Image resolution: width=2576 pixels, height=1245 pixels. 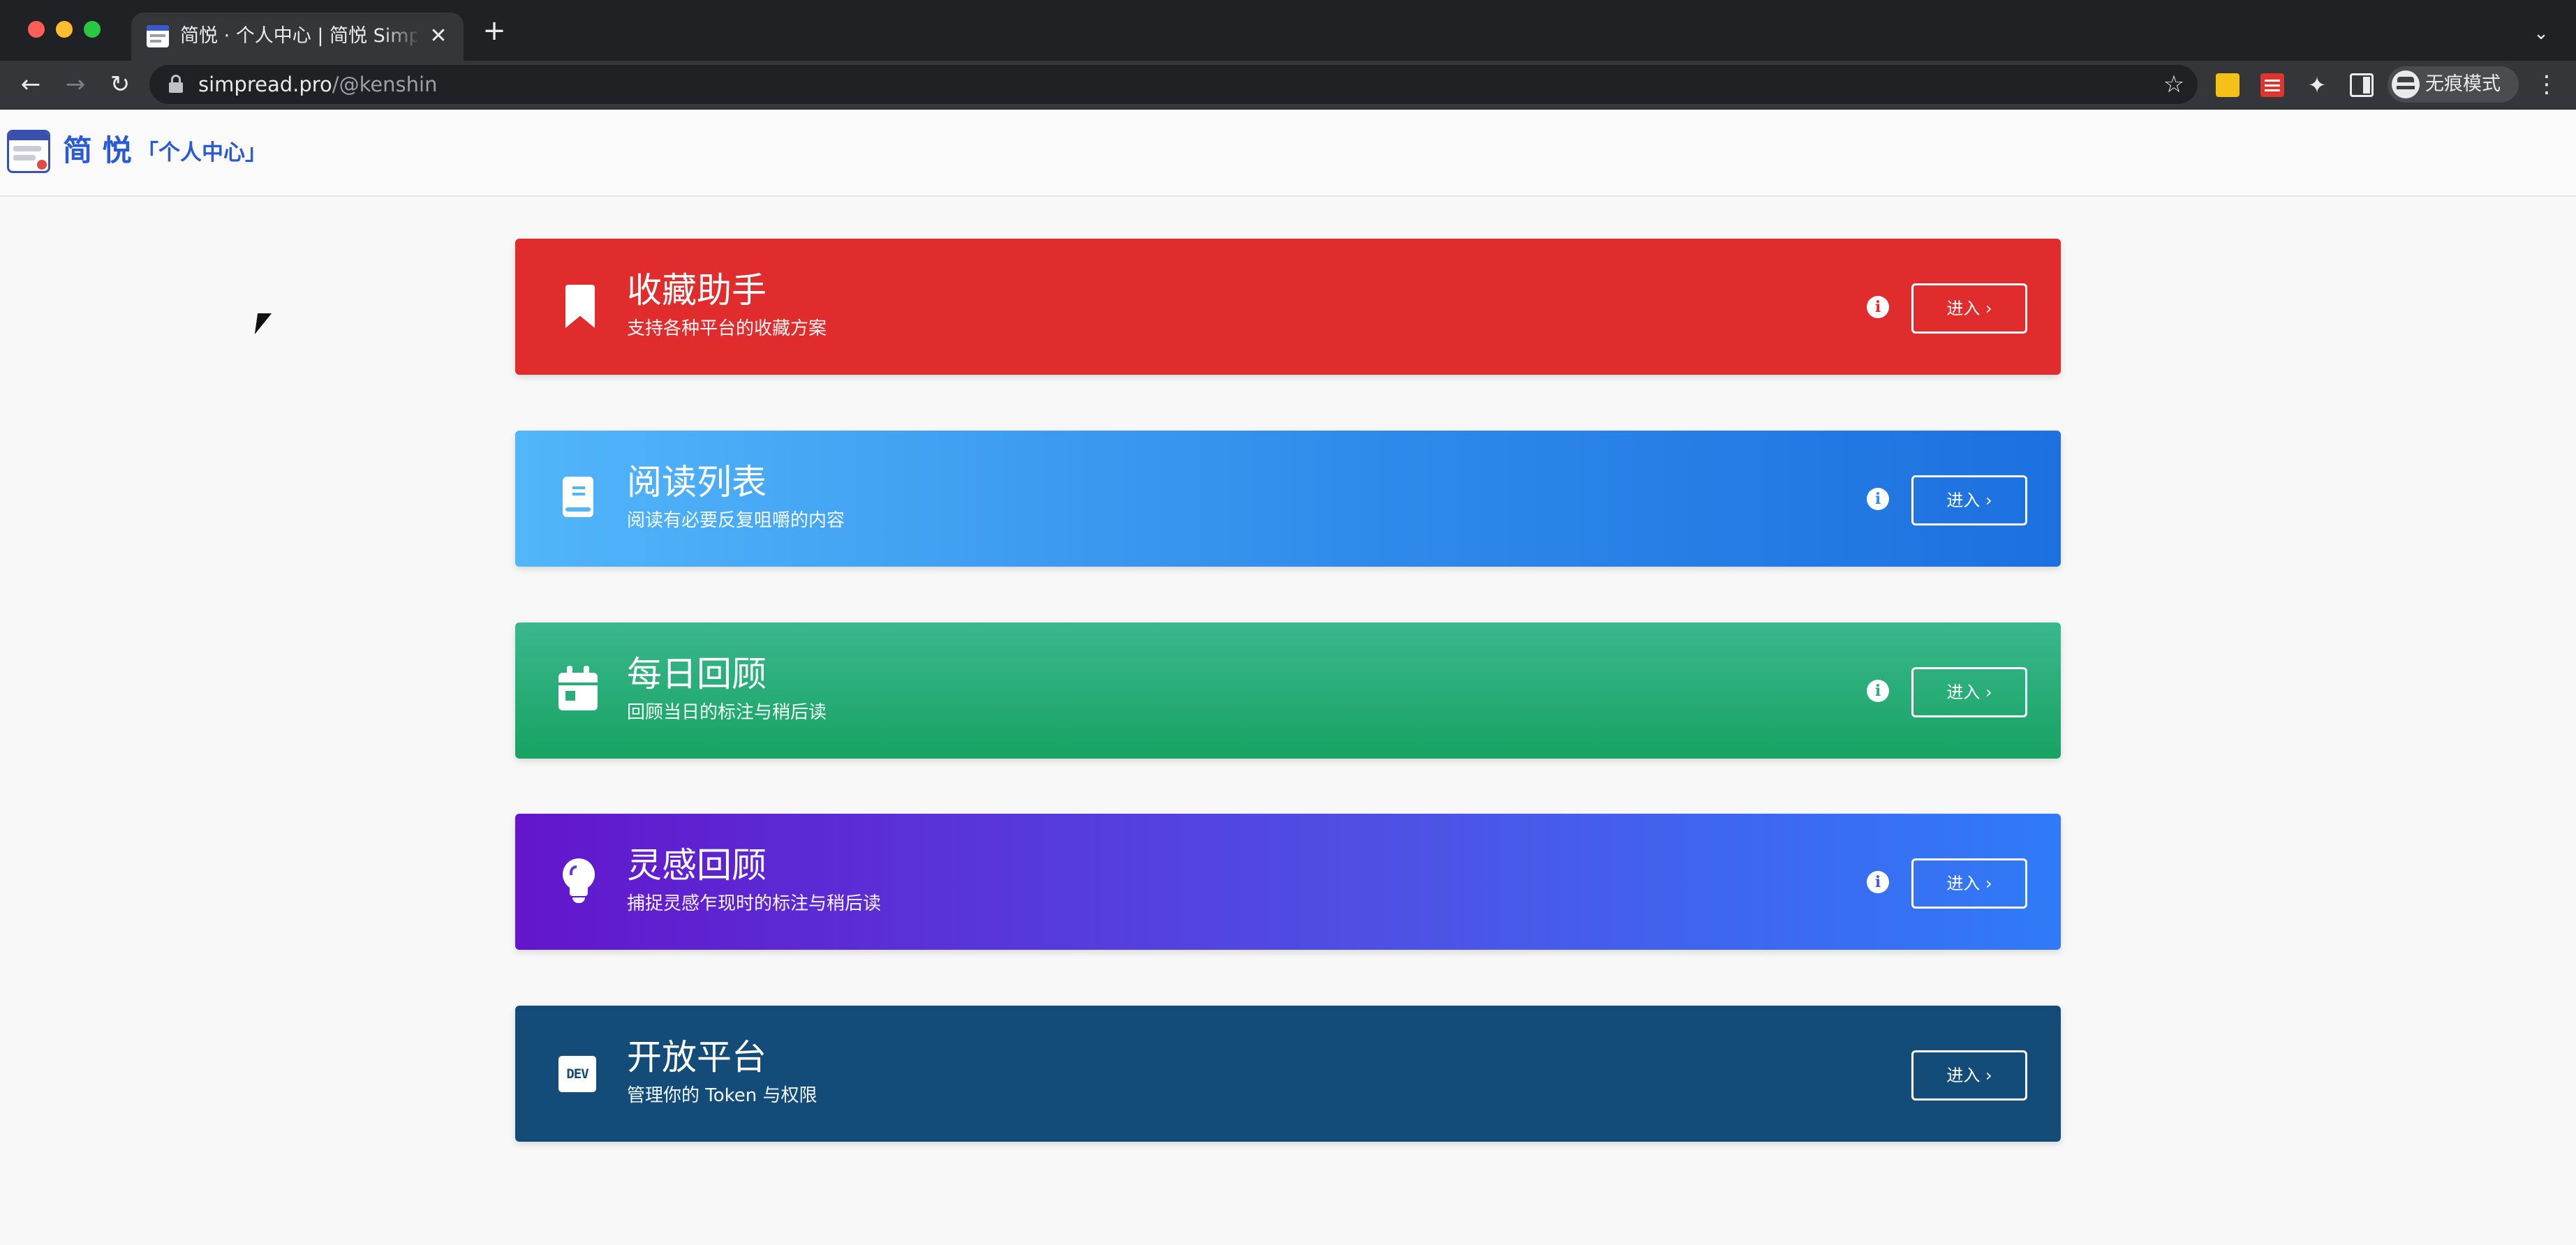 What do you see at coordinates (2174, 84) in the screenshot?
I see `bookmark-star-icon: ☆` at bounding box center [2174, 84].